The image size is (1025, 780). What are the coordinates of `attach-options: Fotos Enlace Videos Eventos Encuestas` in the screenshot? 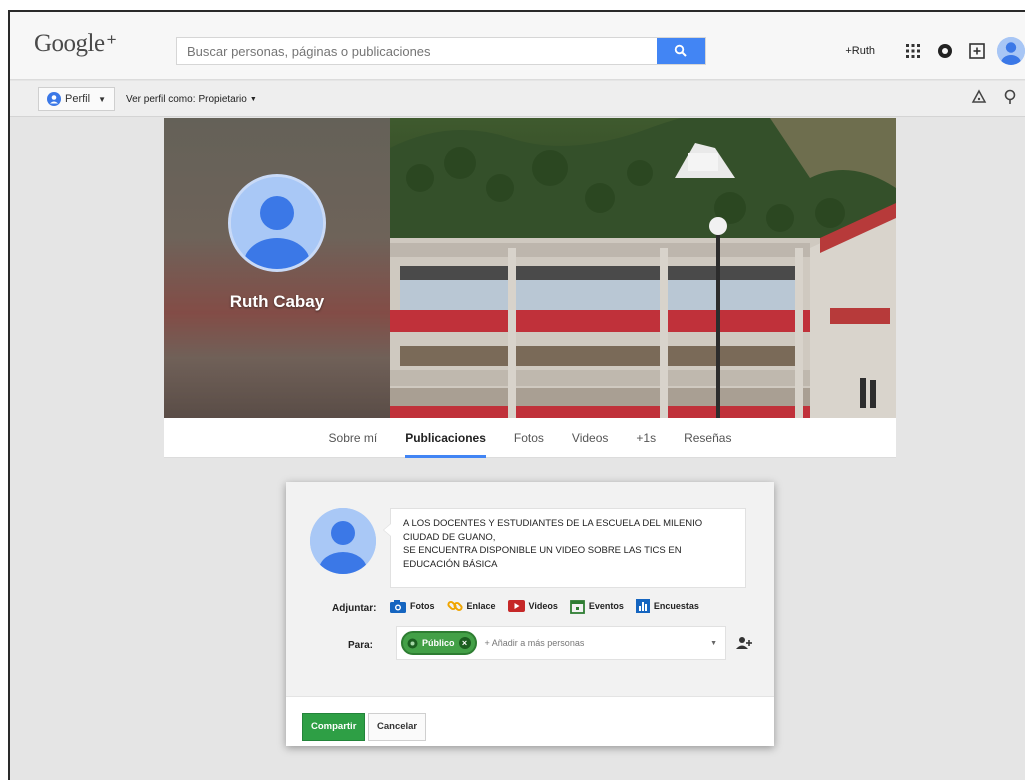 It's located at (544, 606).